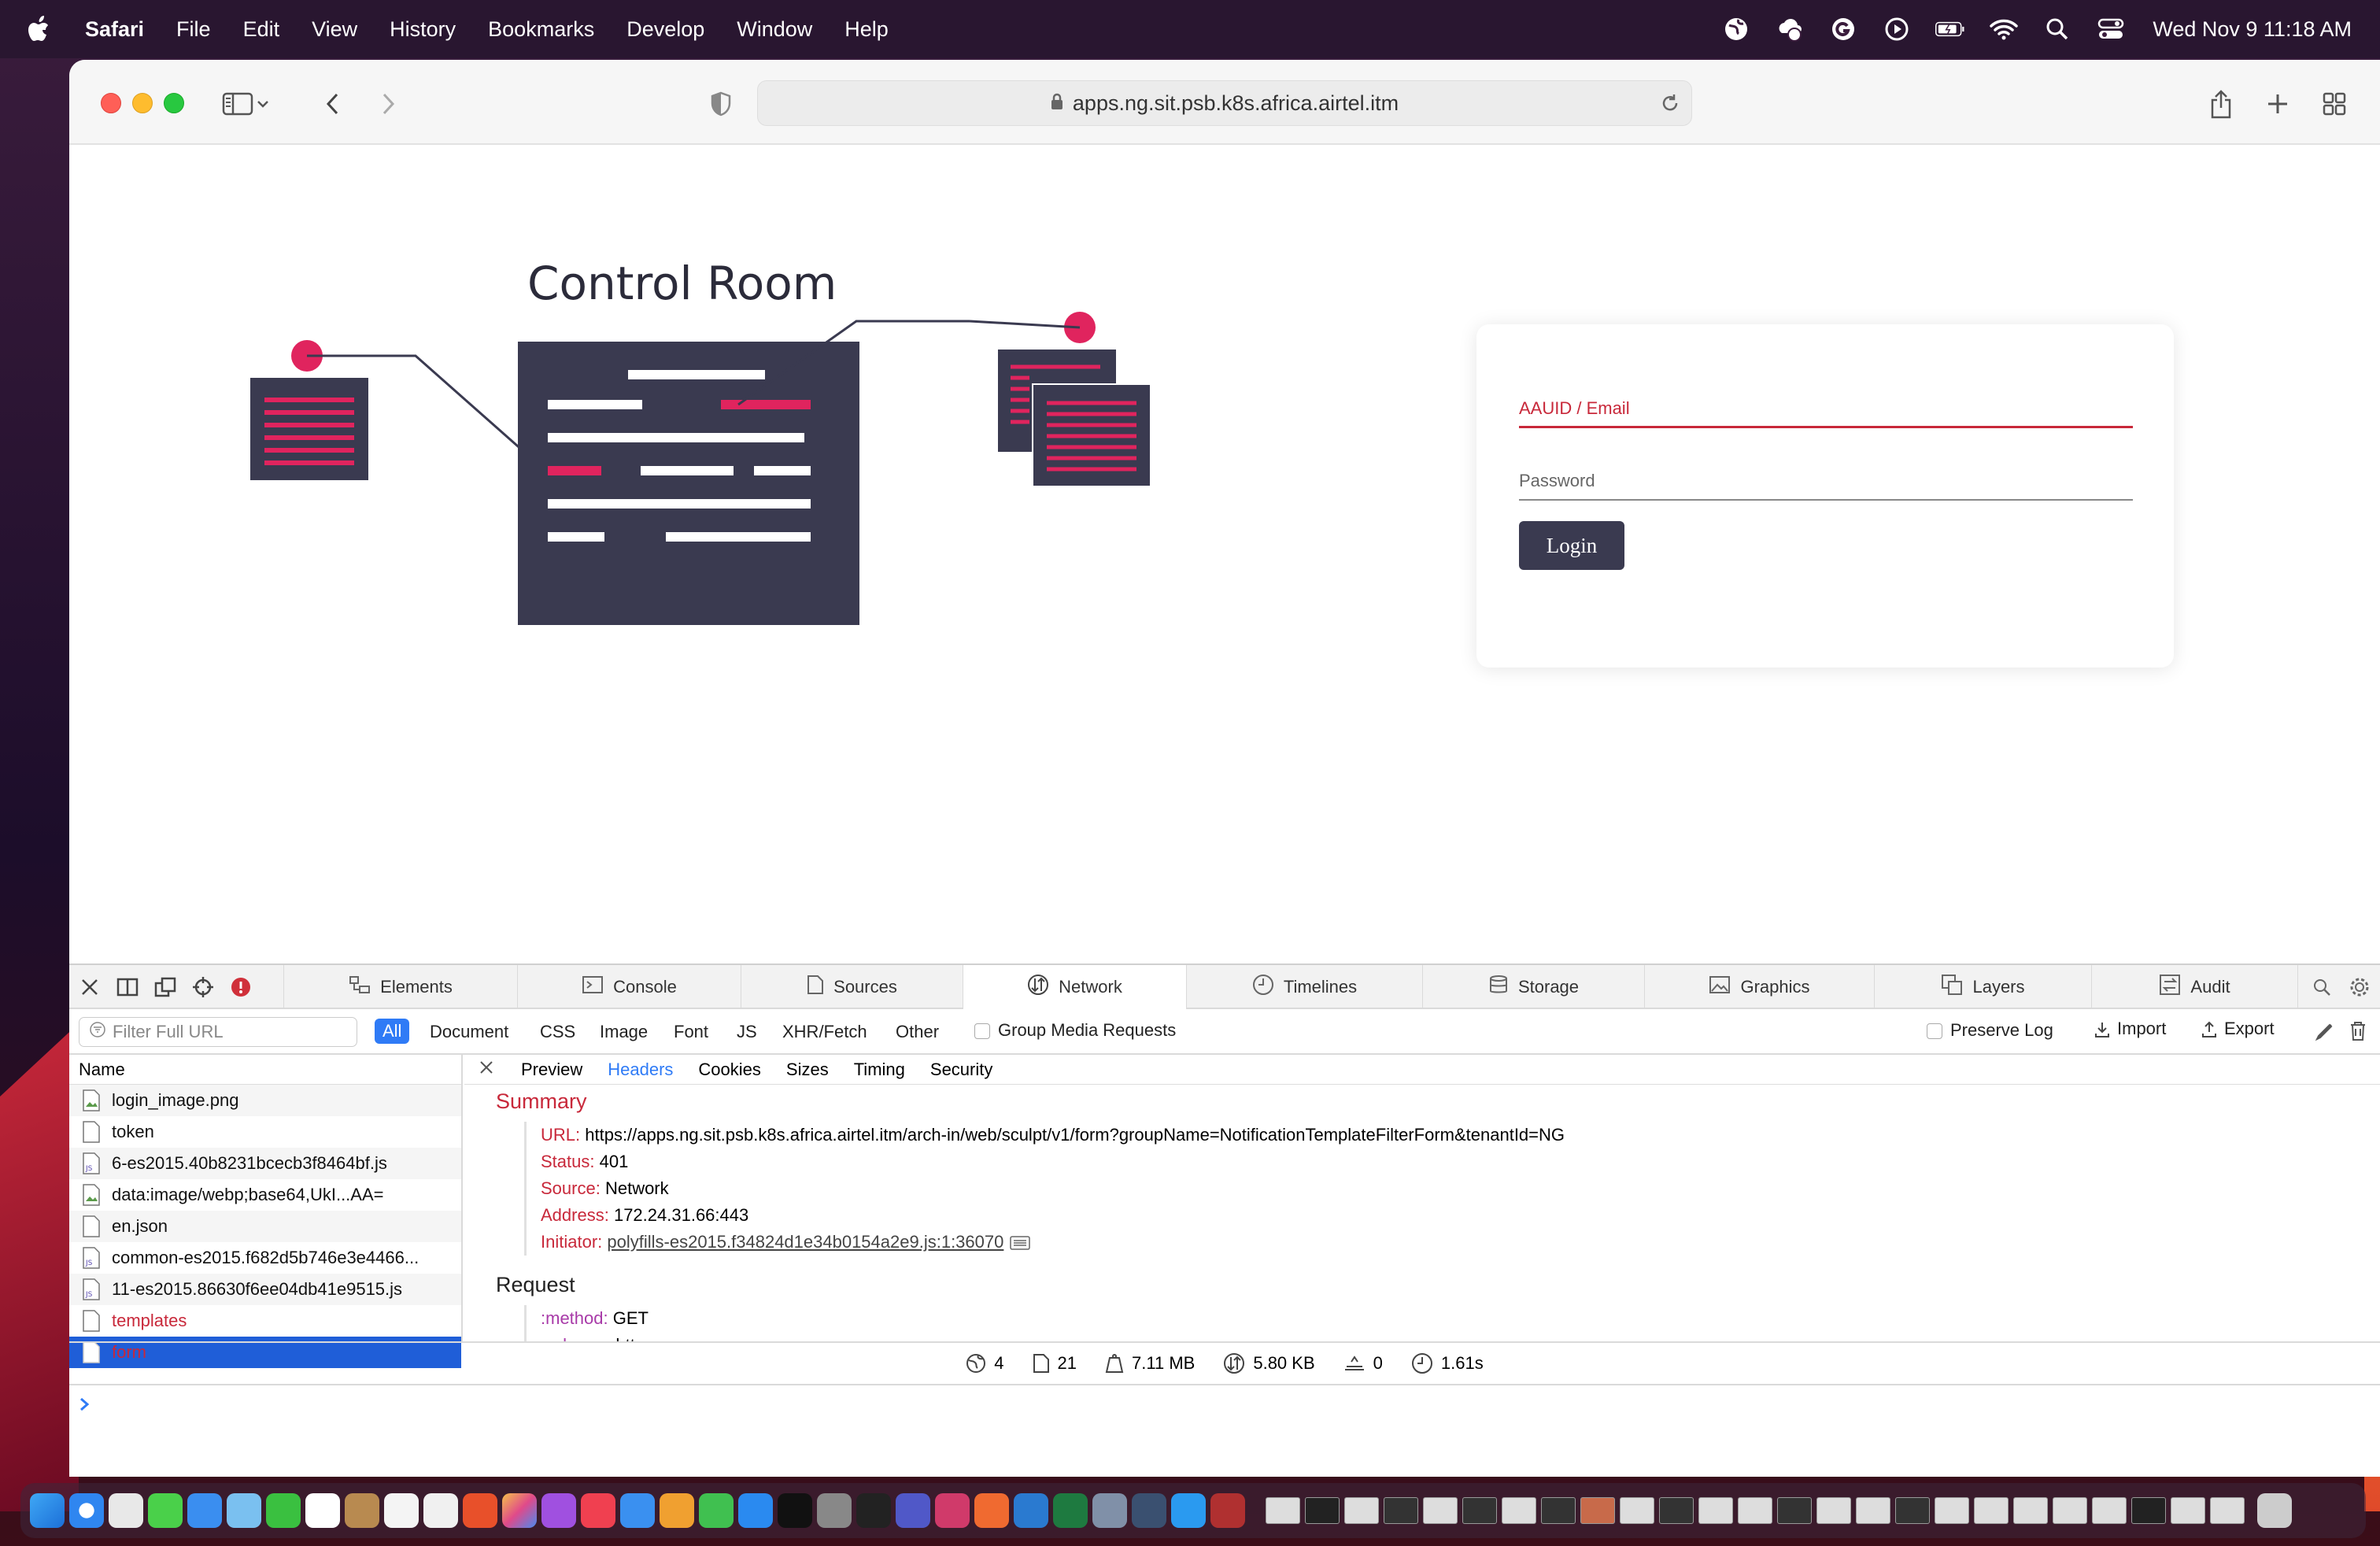  What do you see at coordinates (1990, 1030) in the screenshot?
I see `preserve-log-checkbox: Preserve Log` at bounding box center [1990, 1030].